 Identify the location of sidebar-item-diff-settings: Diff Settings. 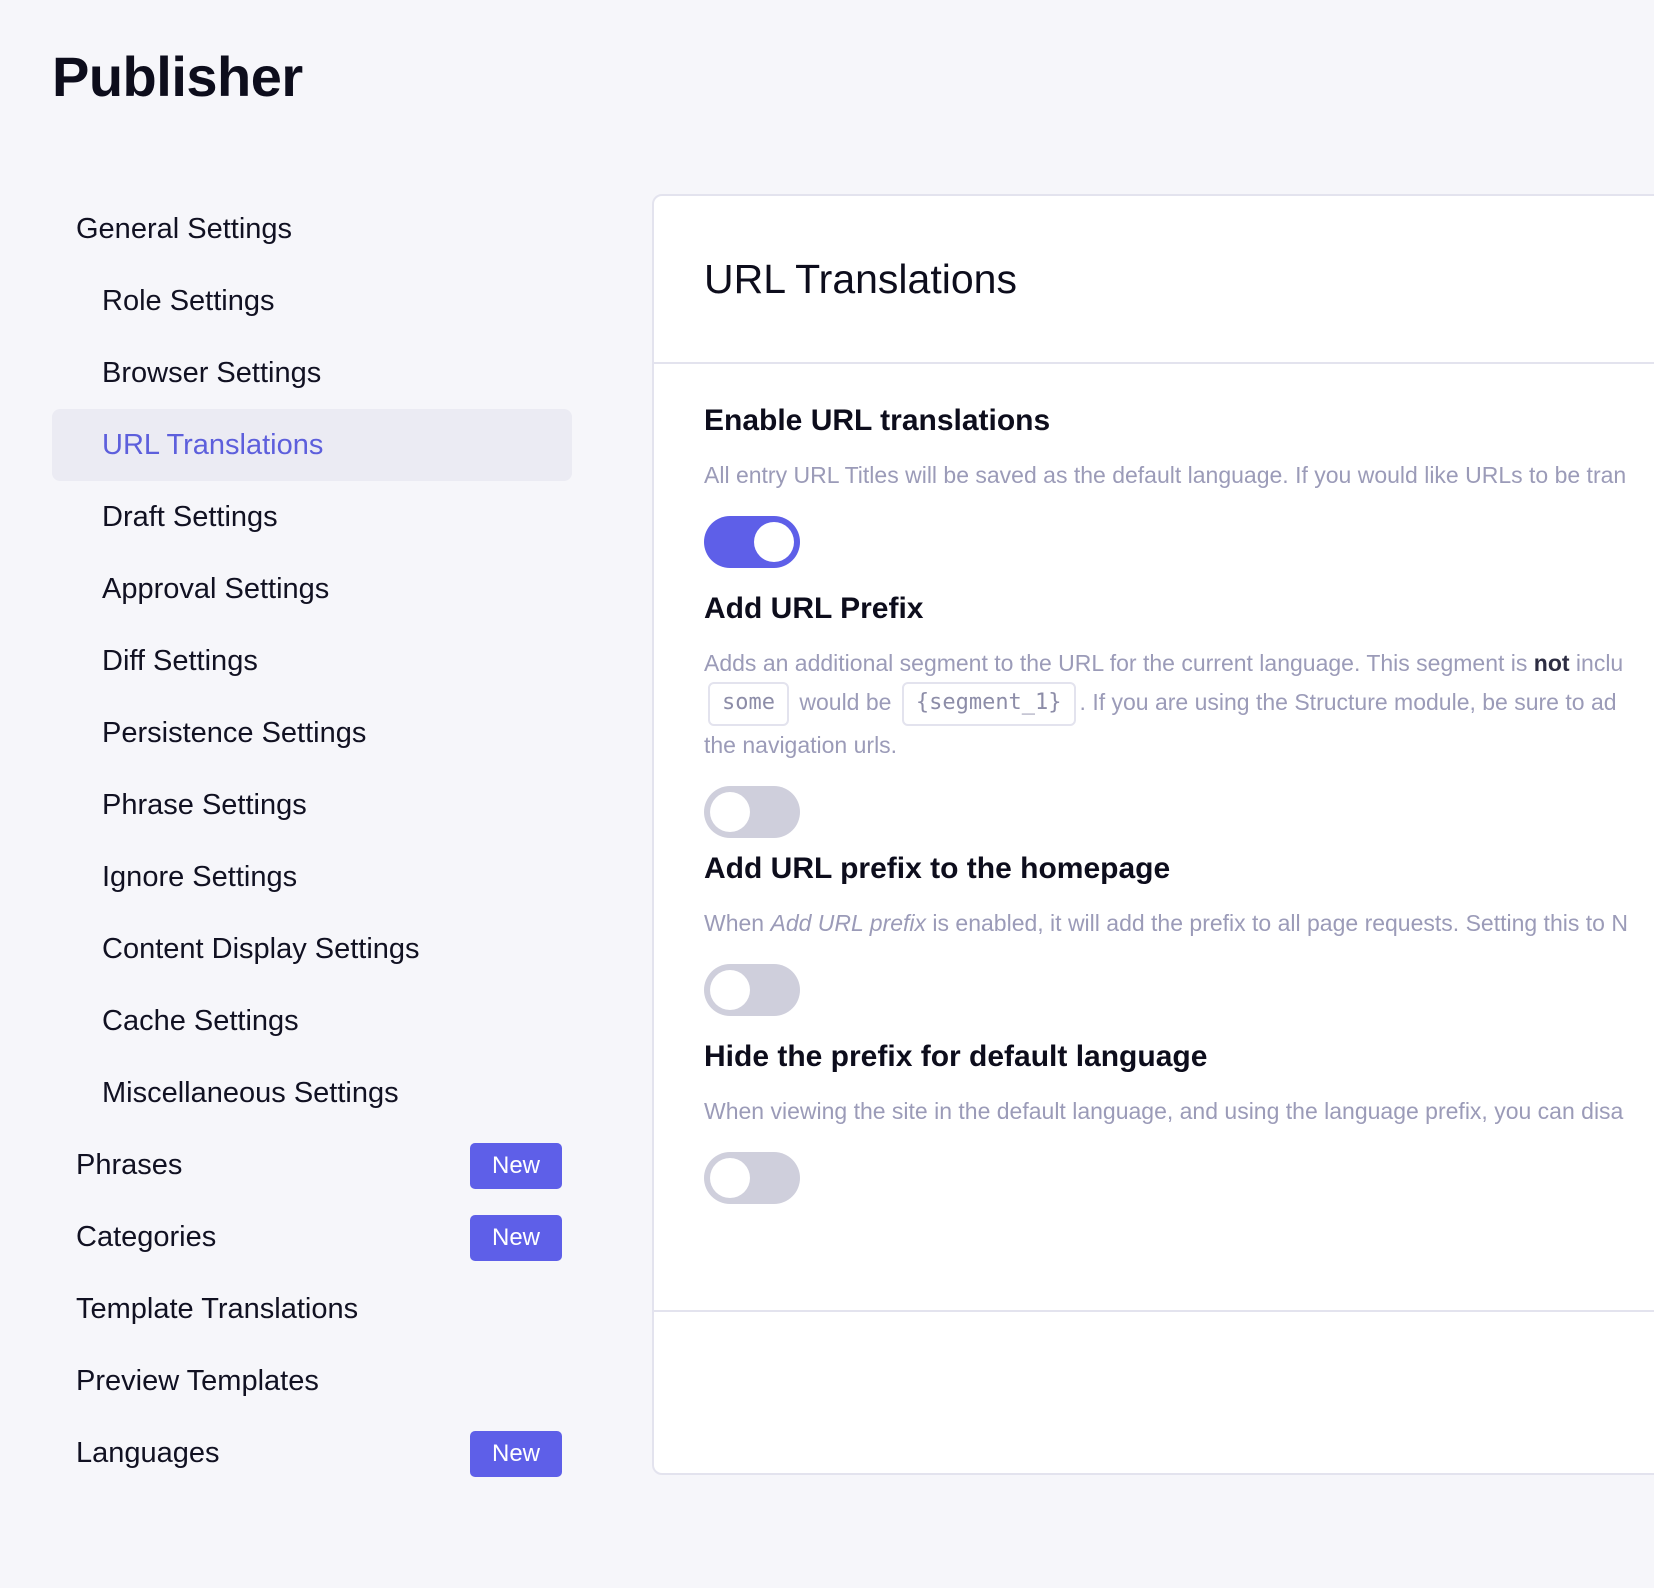
(312, 661).